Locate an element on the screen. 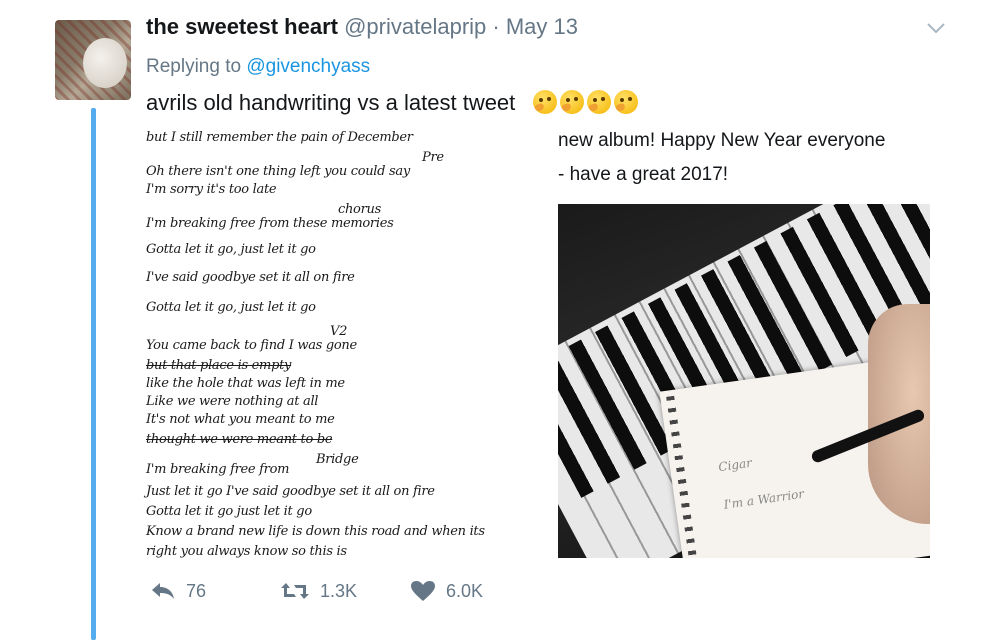  user-handle: @privatelaprip is located at coordinates (415, 26).